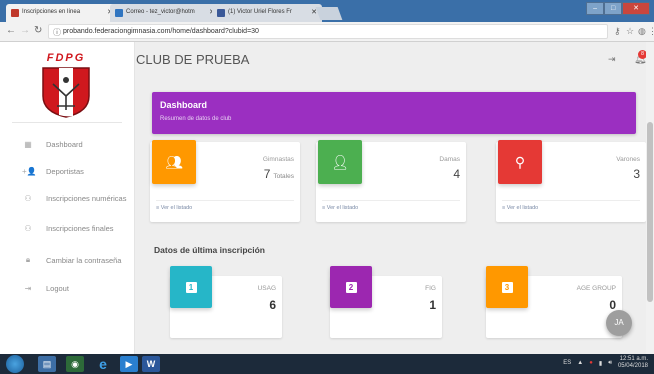  Describe the element at coordinates (567, 363) in the screenshot. I see `language-indicator: ES` at that location.